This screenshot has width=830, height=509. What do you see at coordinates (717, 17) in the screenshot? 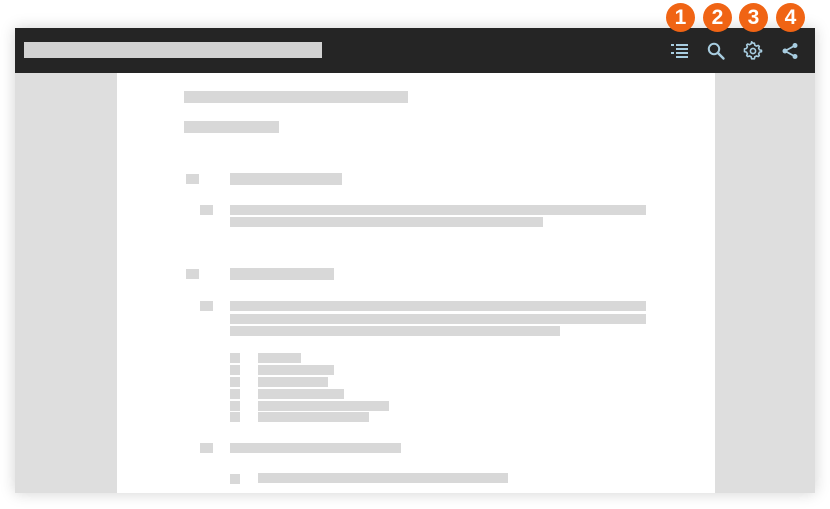
I see `callout-badge-2: 2` at bounding box center [717, 17].